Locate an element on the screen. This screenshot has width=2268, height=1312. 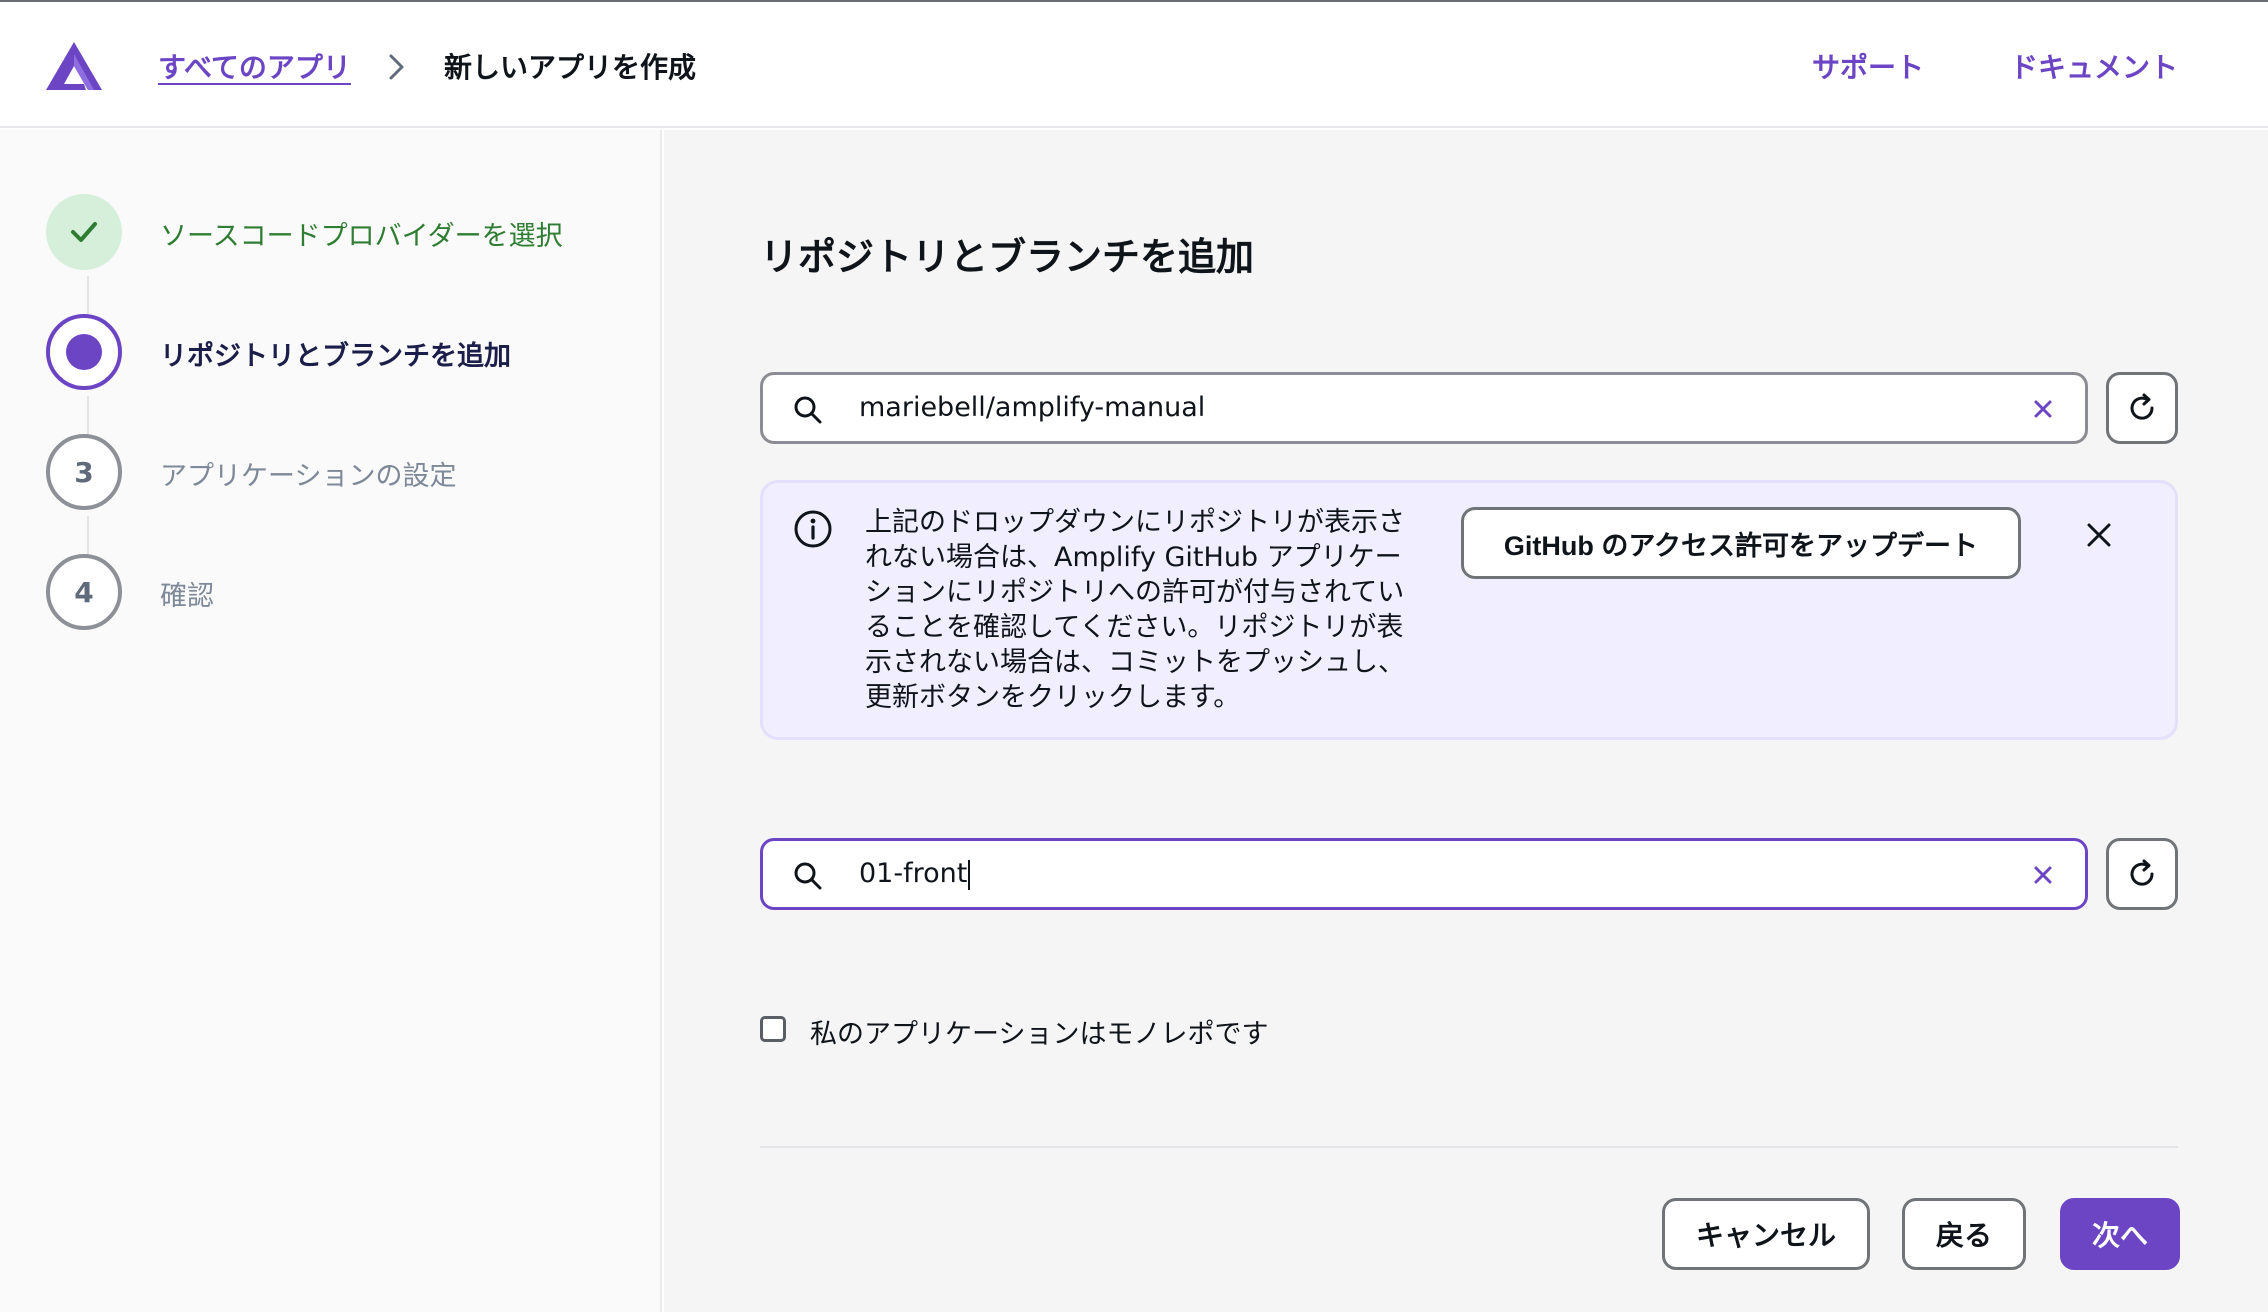
text-caret is located at coordinates (969, 874).